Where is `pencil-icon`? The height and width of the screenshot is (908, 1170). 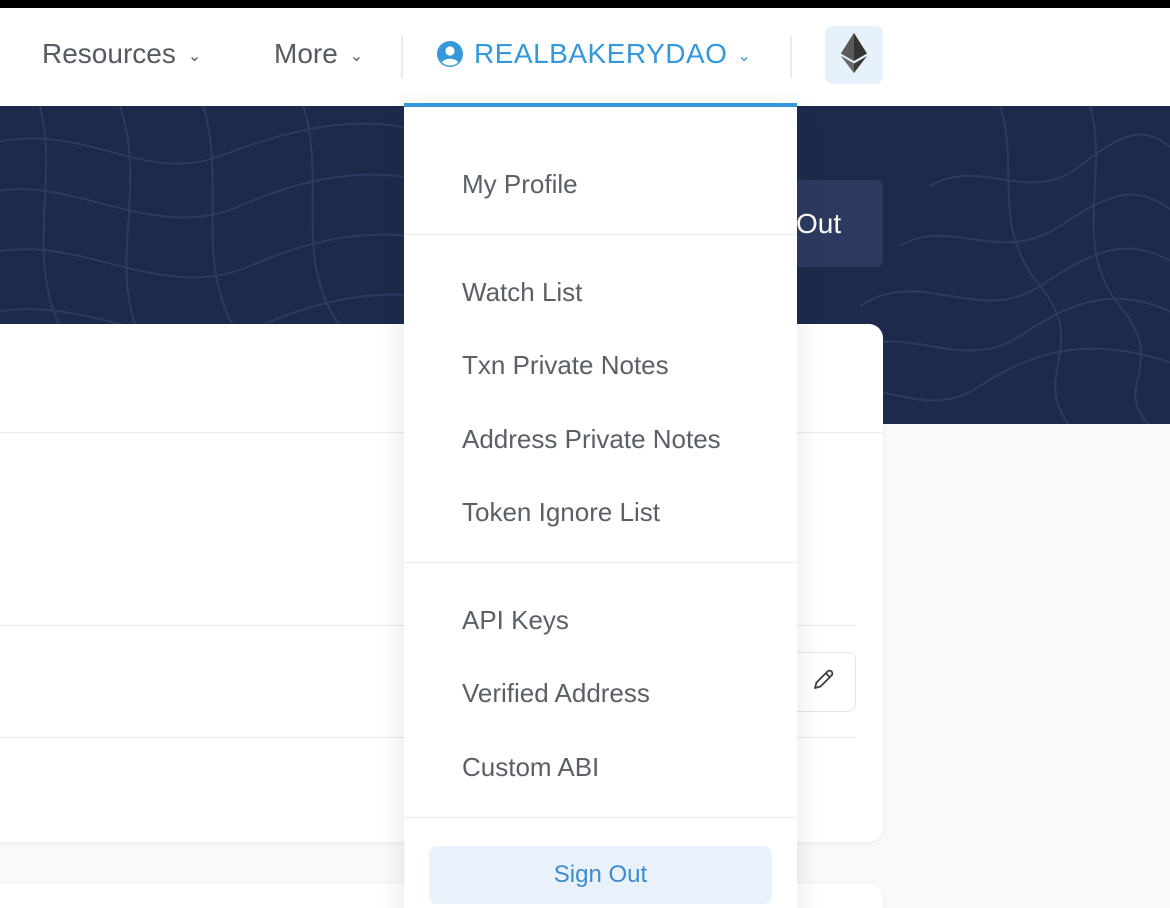
pencil-icon is located at coordinates (823, 682).